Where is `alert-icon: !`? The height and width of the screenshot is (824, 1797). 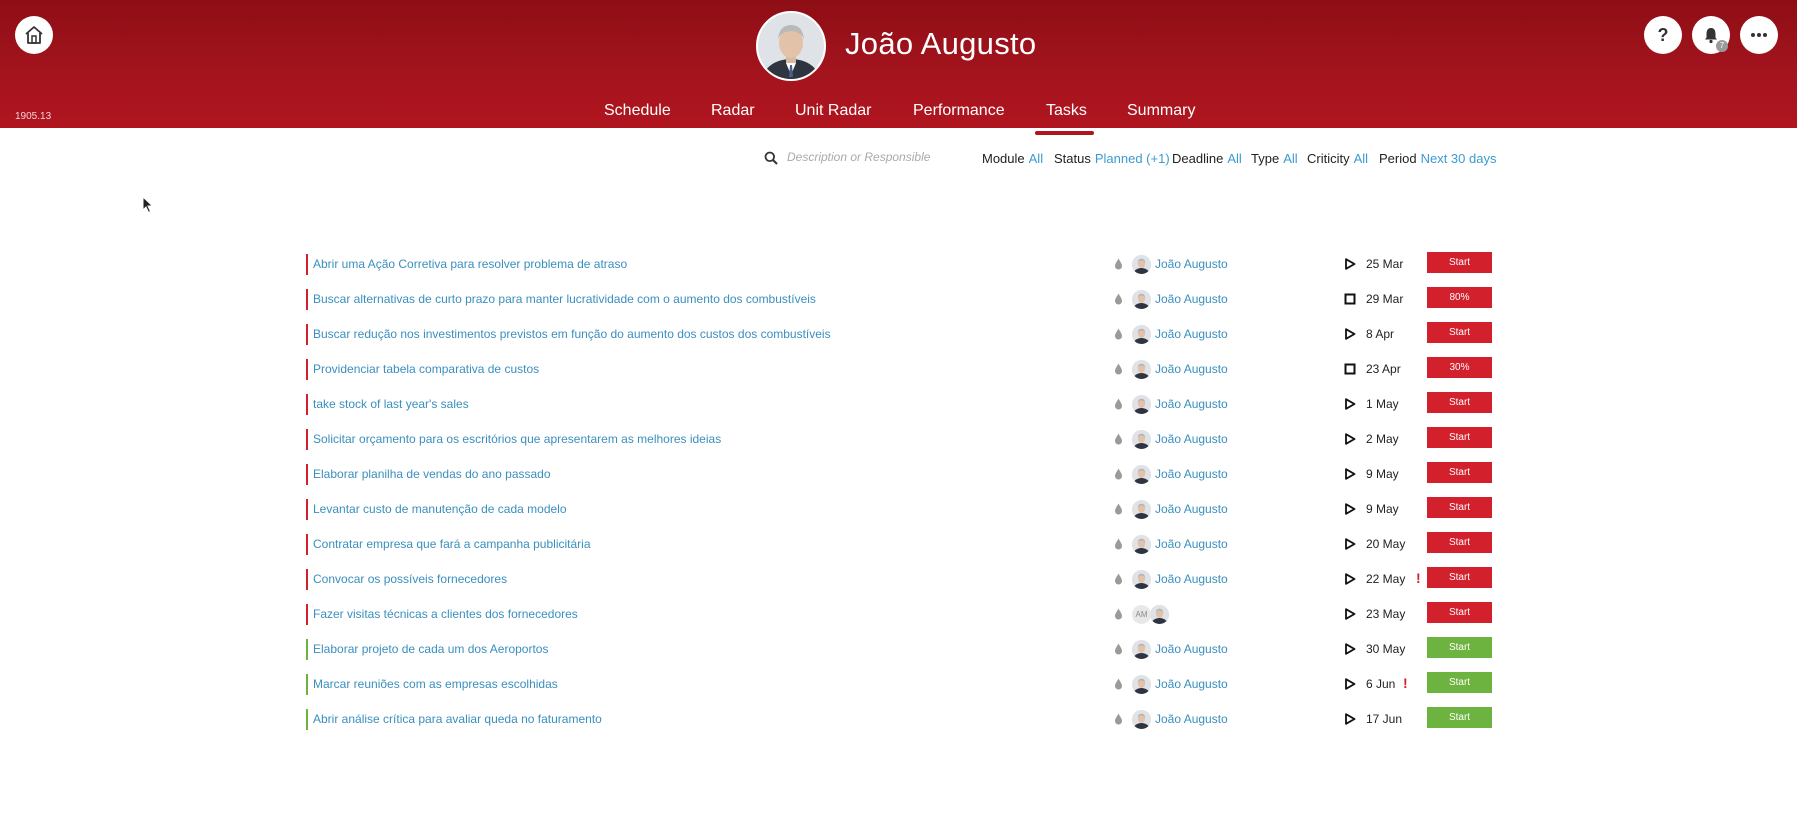 alert-icon: ! is located at coordinates (1418, 578).